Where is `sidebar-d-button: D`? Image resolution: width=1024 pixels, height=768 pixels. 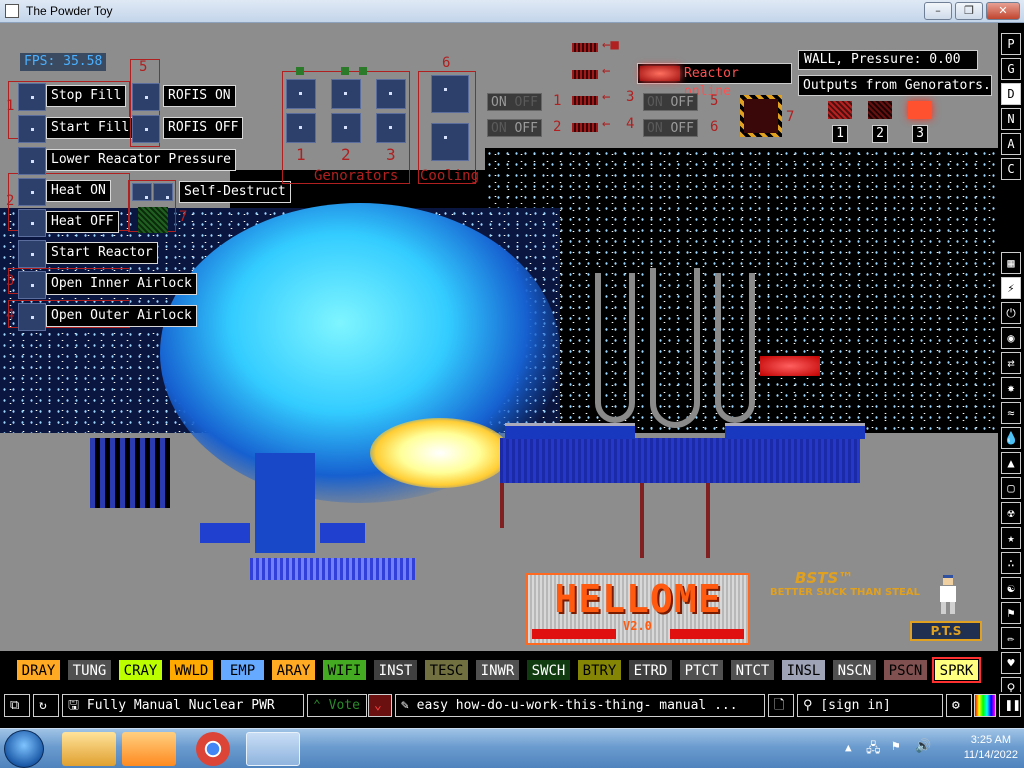 sidebar-d-button: D is located at coordinates (1011, 94).